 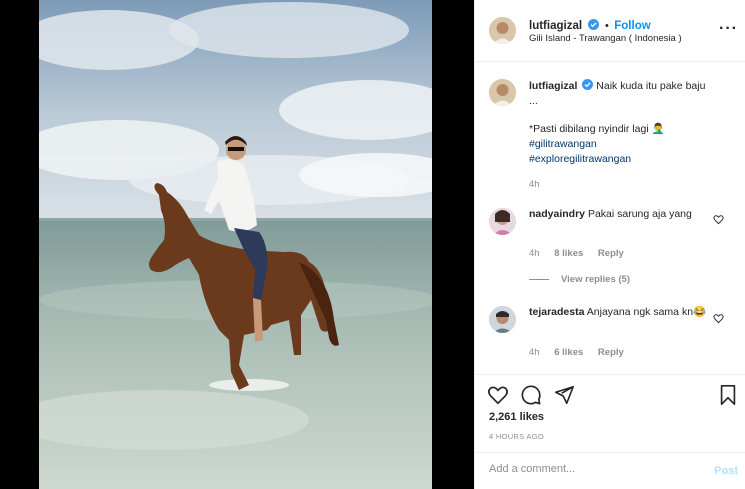 What do you see at coordinates (605, 38) in the screenshot?
I see `location-link: Gili Island - Trawangan ( Indonesia )` at bounding box center [605, 38].